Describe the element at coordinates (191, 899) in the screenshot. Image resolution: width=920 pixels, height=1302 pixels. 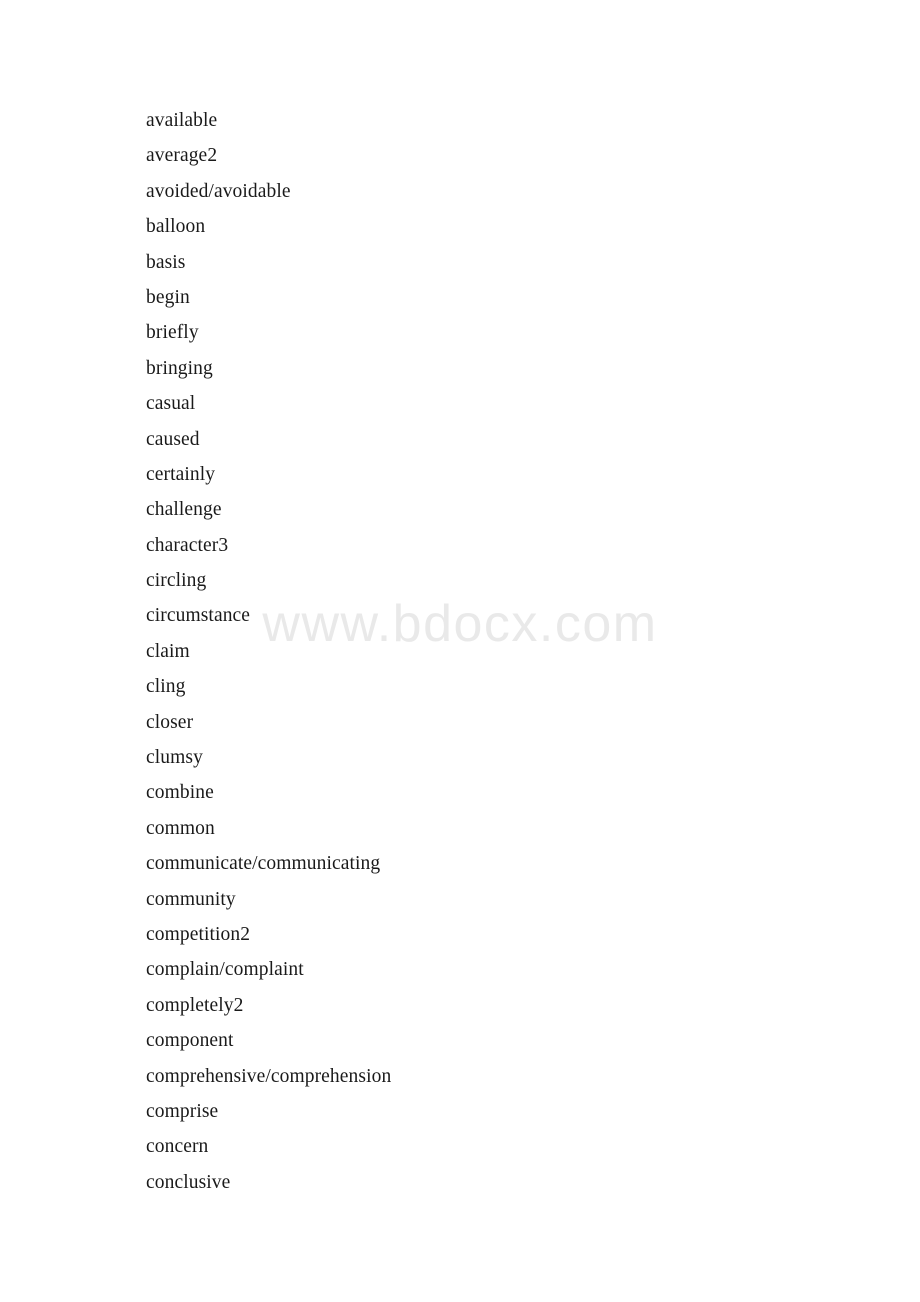
I see `list-item: community` at that location.